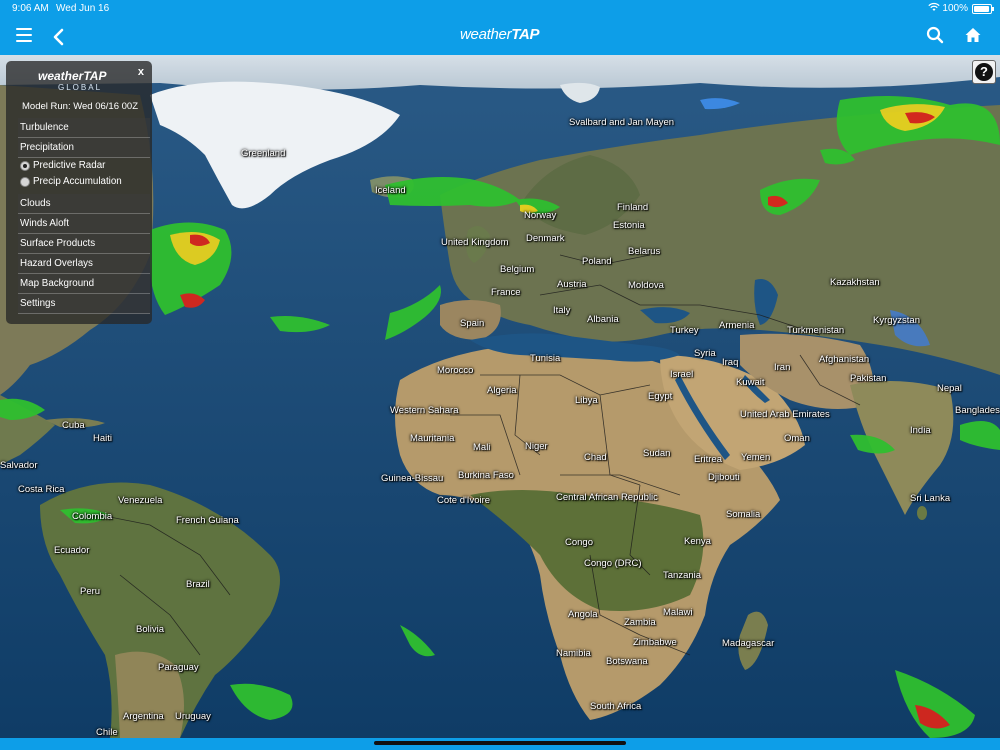 This screenshot has width=1000, height=750. I want to click on map-label-djibouti: Djibouti, so click(724, 477).